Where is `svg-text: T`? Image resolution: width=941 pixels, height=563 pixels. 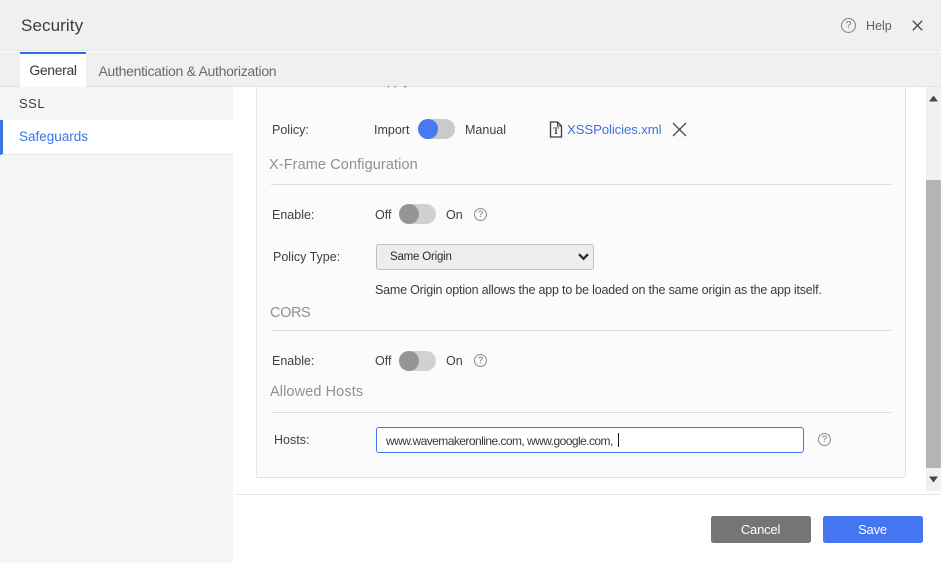 svg-text: T is located at coordinates (556, 131).